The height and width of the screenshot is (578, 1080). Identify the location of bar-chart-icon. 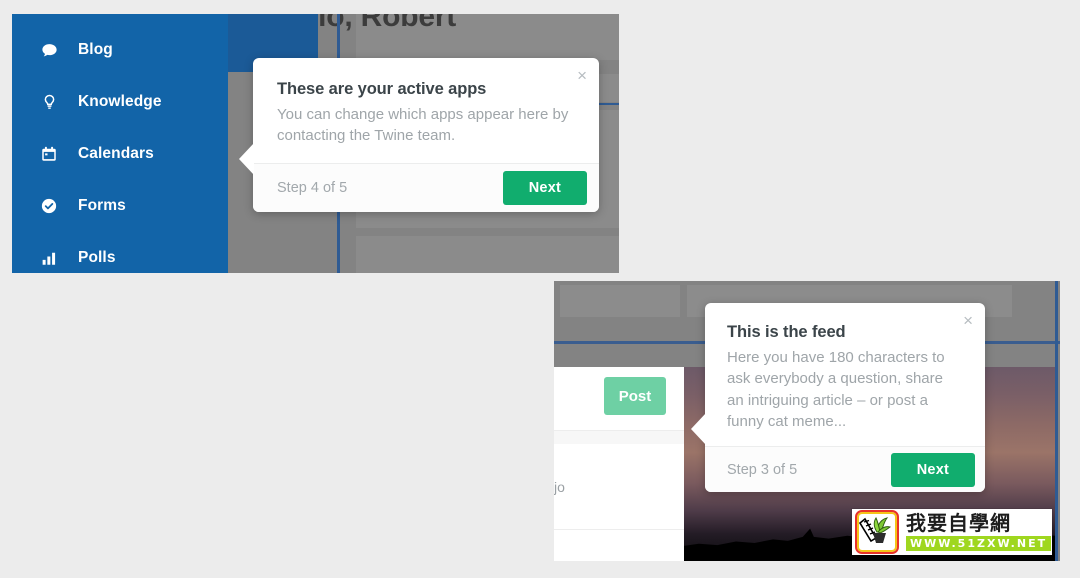
(52, 258).